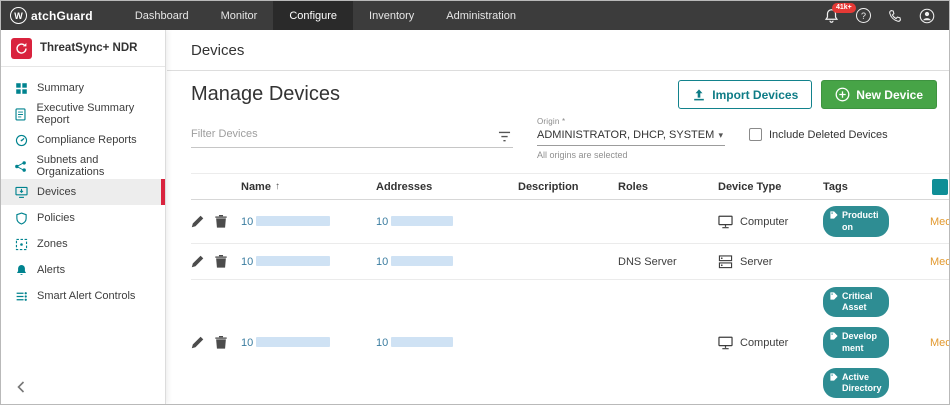 Image resolution: width=950 pixels, height=405 pixels. Describe the element at coordinates (699, 94) in the screenshot. I see `upload-icon` at that location.